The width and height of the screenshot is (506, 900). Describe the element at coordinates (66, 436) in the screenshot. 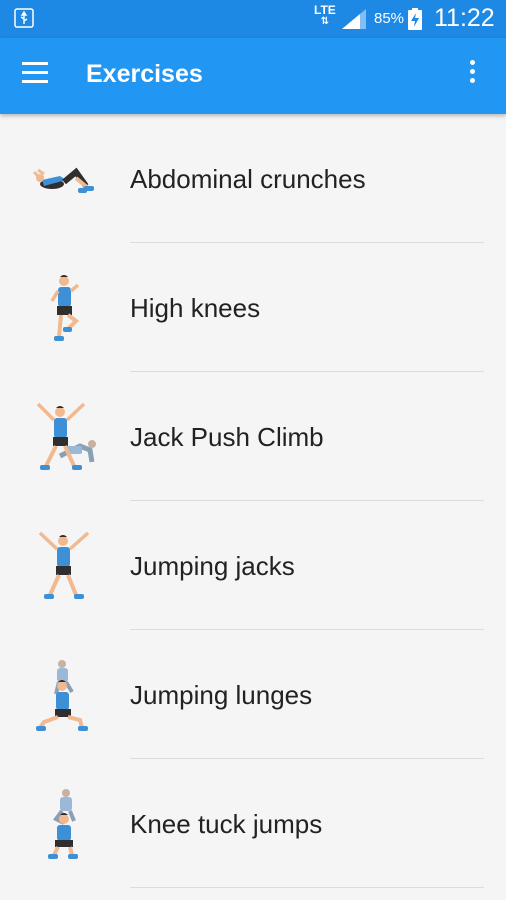

I see `jack-push-climb-figure-icon` at that location.